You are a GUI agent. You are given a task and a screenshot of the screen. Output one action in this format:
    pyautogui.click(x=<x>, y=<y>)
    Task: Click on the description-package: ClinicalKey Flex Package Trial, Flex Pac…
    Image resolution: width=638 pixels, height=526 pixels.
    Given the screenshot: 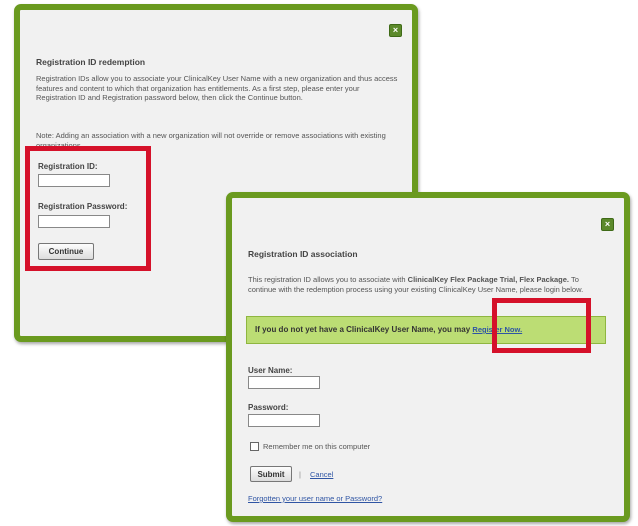 What is the action you would take?
    pyautogui.click(x=488, y=279)
    